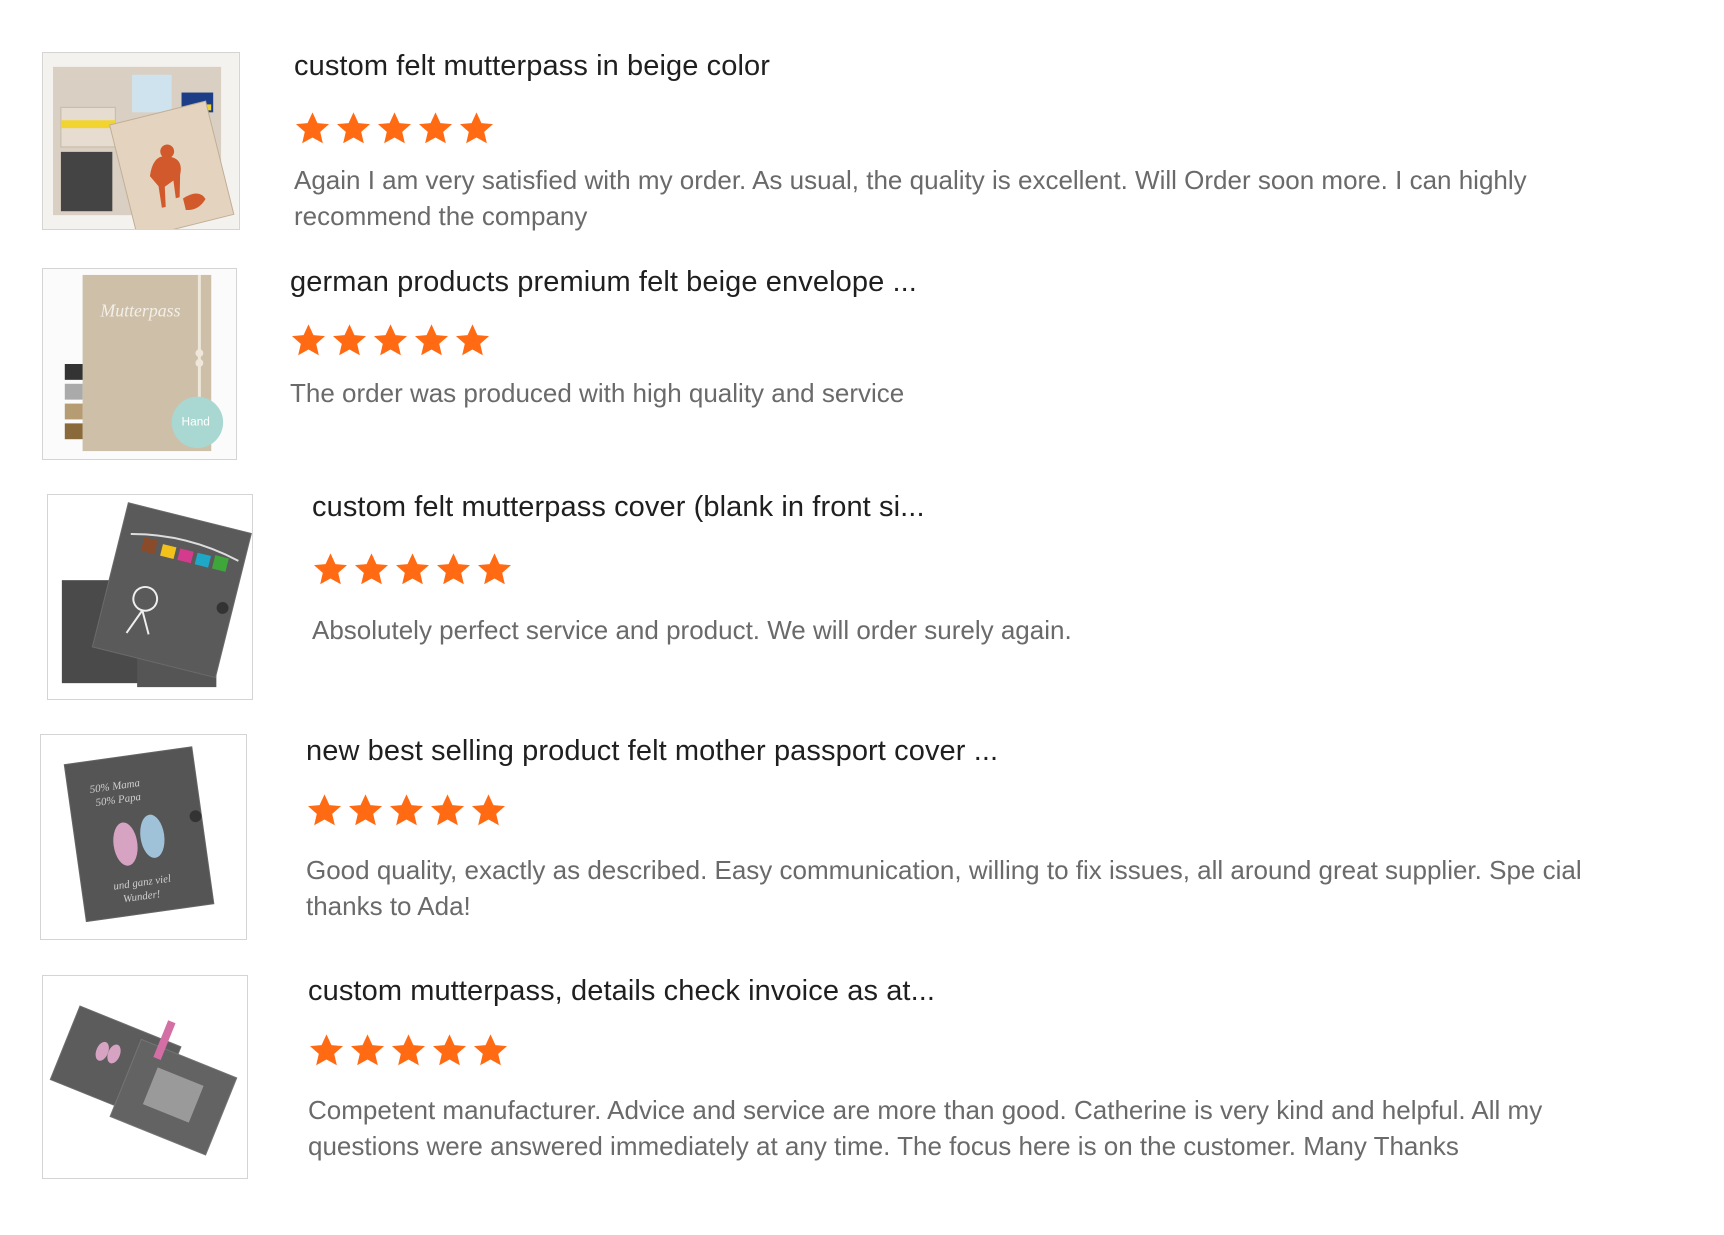  What do you see at coordinates (196, 421) in the screenshot?
I see `svg-text: Hand` at bounding box center [196, 421].